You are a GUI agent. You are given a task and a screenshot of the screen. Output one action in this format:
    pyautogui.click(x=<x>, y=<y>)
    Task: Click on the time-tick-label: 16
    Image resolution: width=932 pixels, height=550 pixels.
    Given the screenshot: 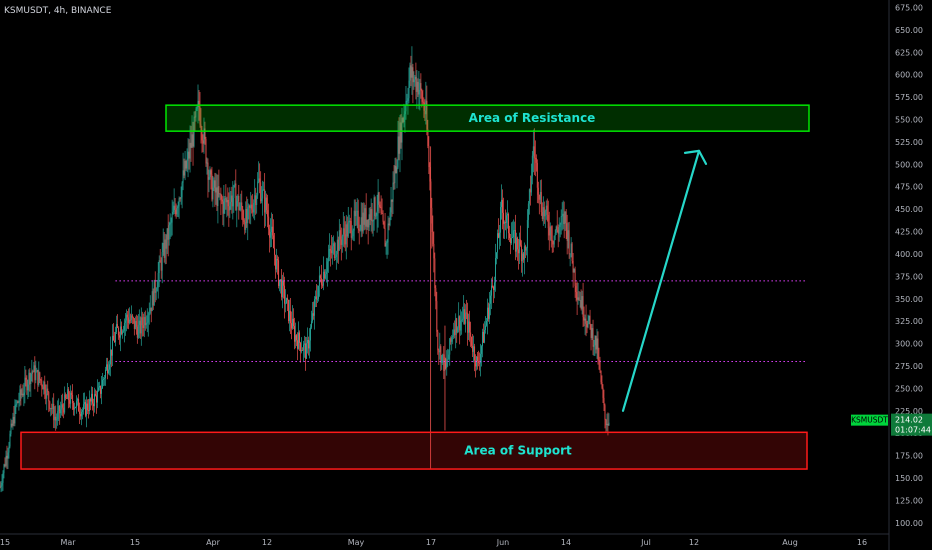 What is the action you would take?
    pyautogui.click(x=862, y=542)
    